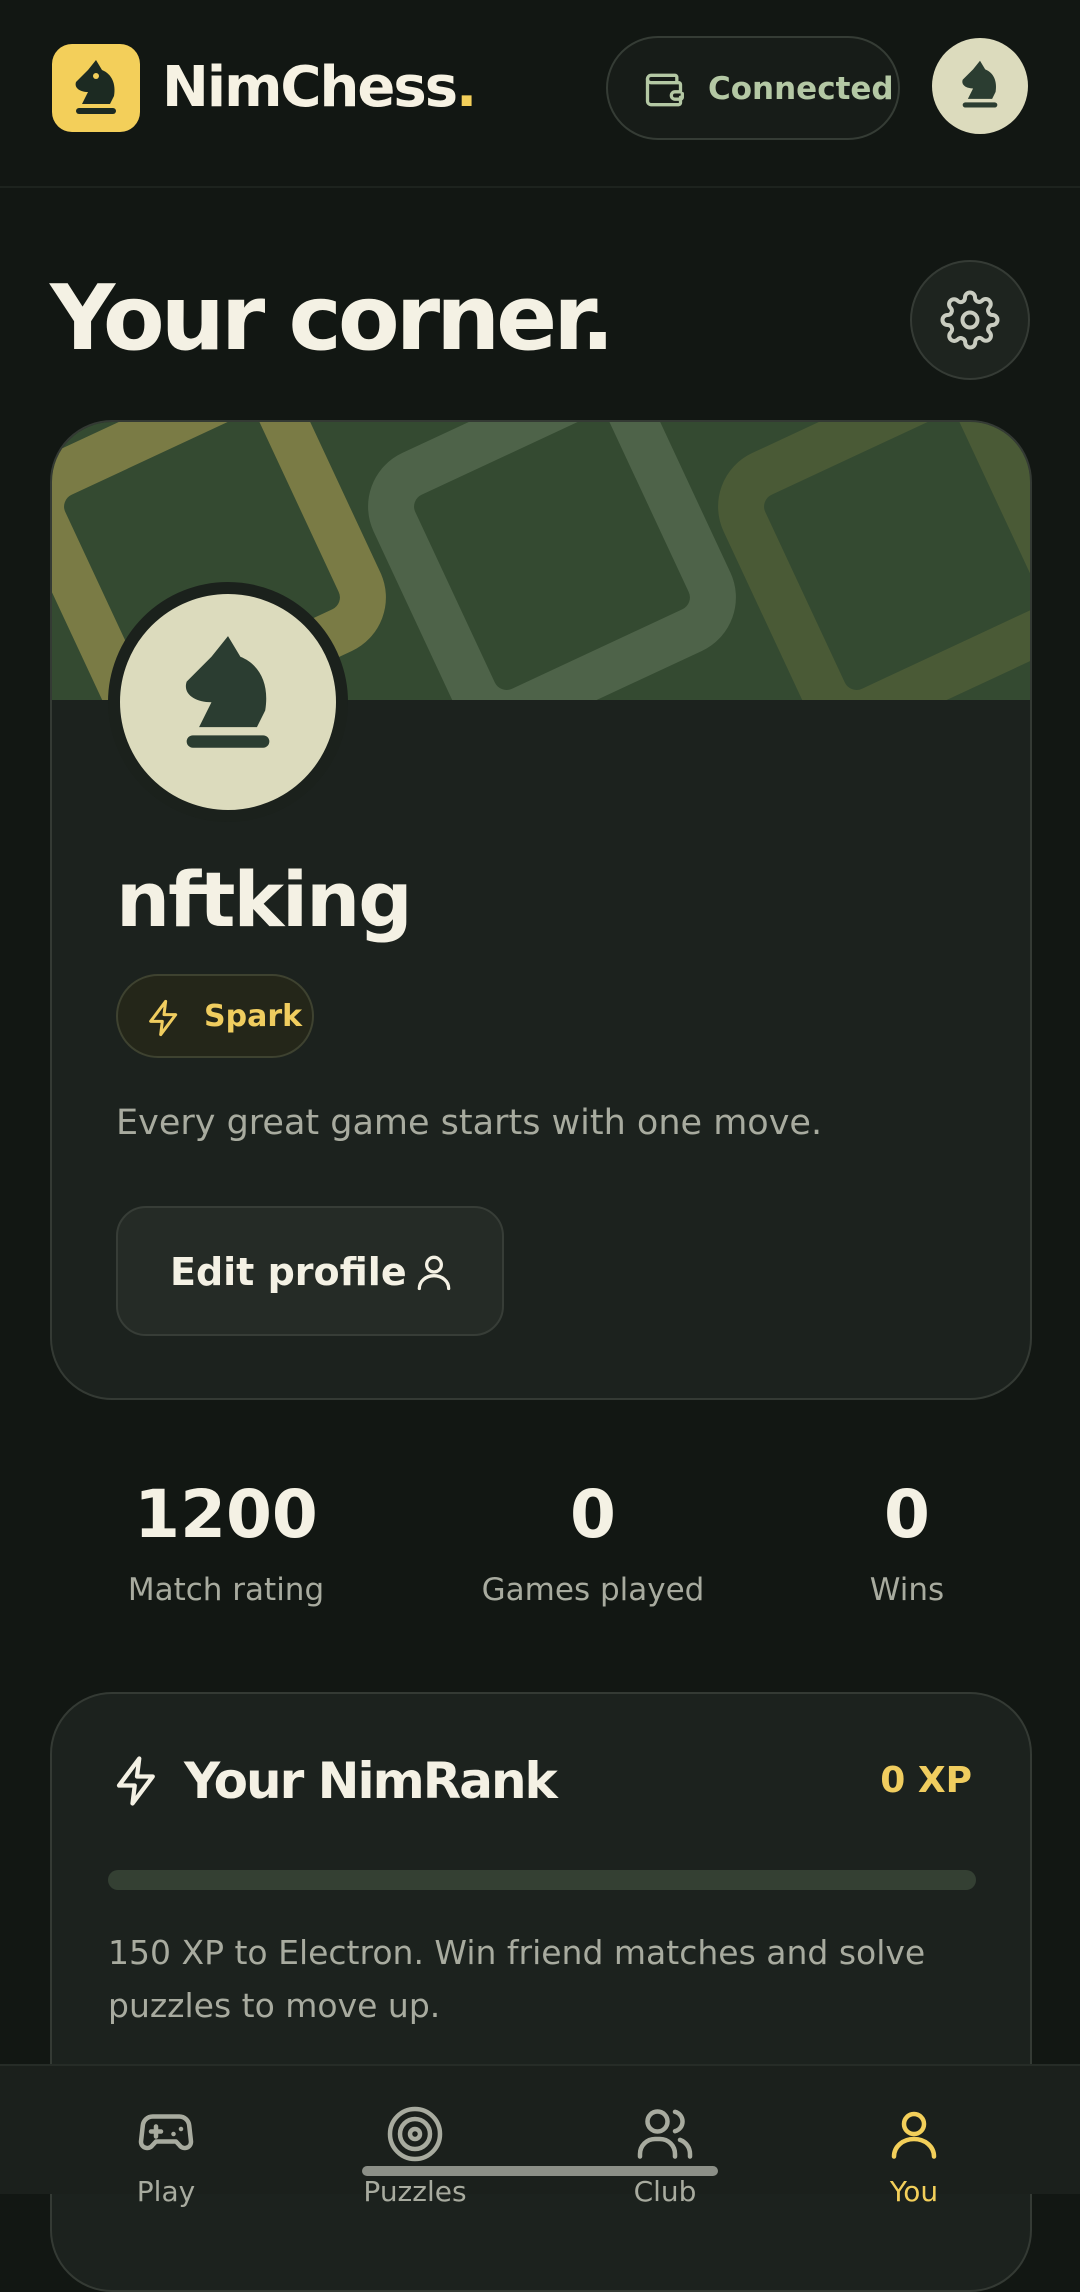  I want to click on nav-label: You, so click(914, 2191).